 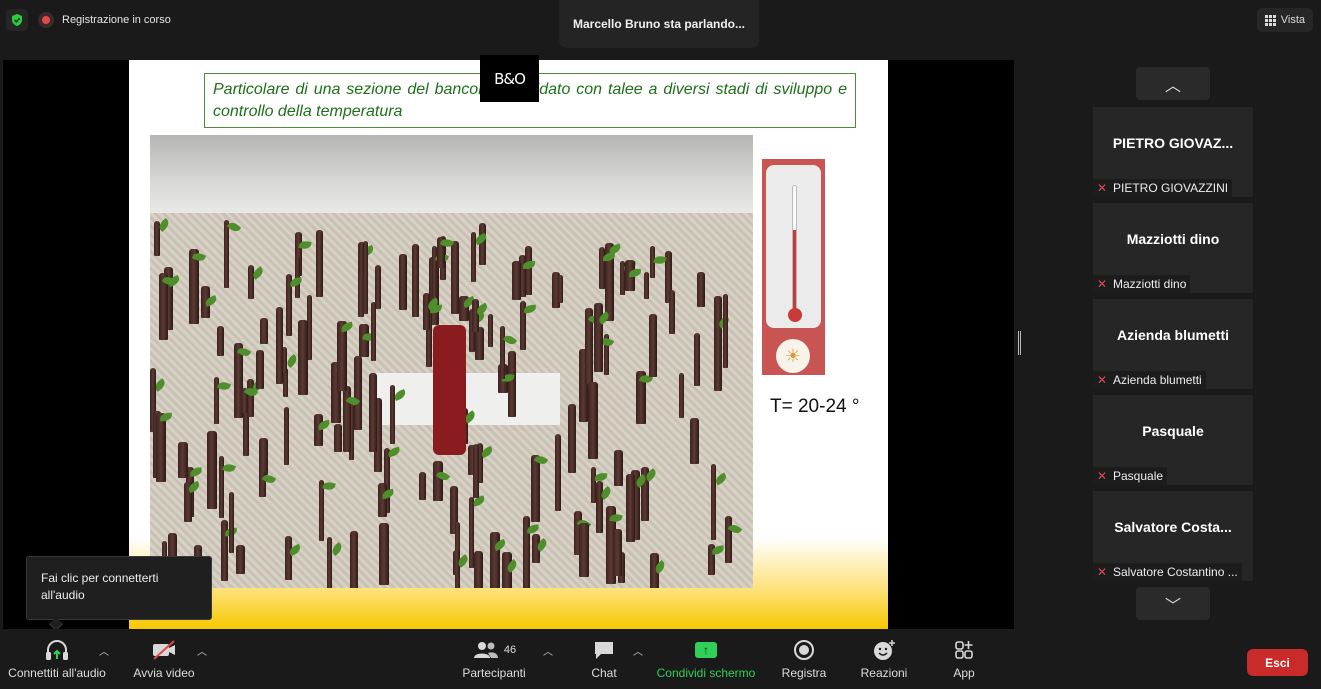 What do you see at coordinates (17, 20) in the screenshot?
I see `security-shield-icon` at bounding box center [17, 20].